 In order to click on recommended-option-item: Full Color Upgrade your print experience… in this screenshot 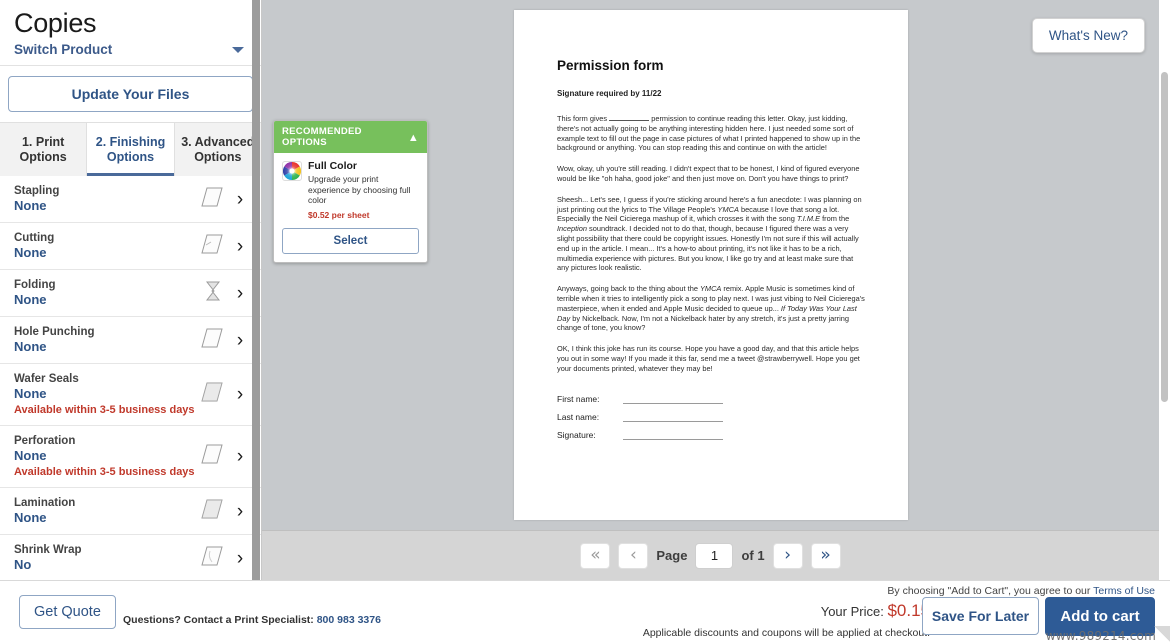, I will do `click(350, 190)`.